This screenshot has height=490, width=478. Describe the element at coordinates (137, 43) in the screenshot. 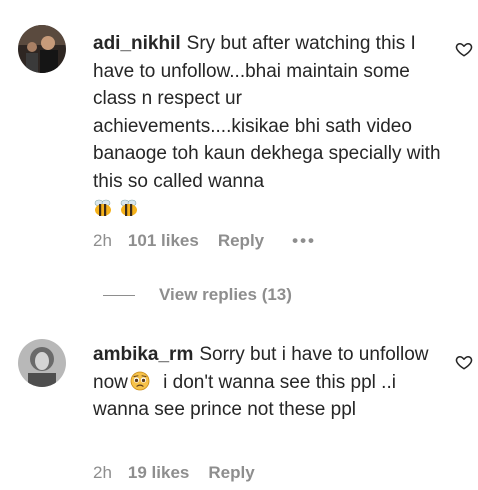

I see `comment-username: adi_nikhil` at that location.